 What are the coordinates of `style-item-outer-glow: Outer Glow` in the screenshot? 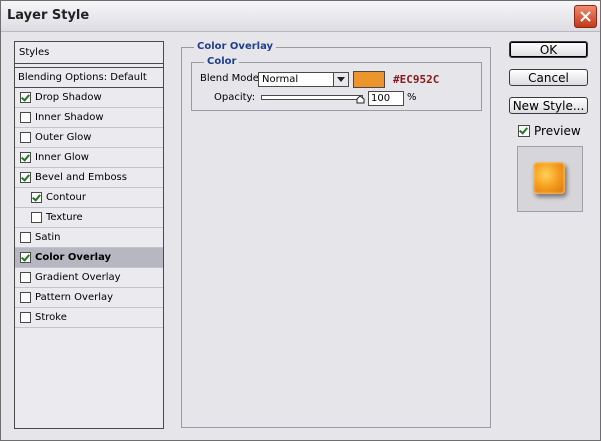 It's located at (89, 138).